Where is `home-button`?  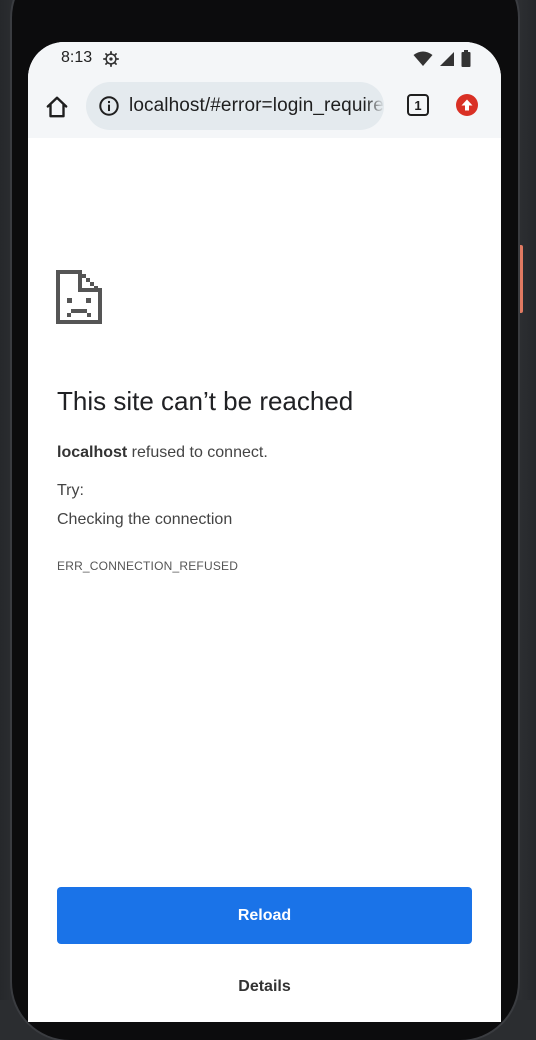
home-button is located at coordinates (57, 107).